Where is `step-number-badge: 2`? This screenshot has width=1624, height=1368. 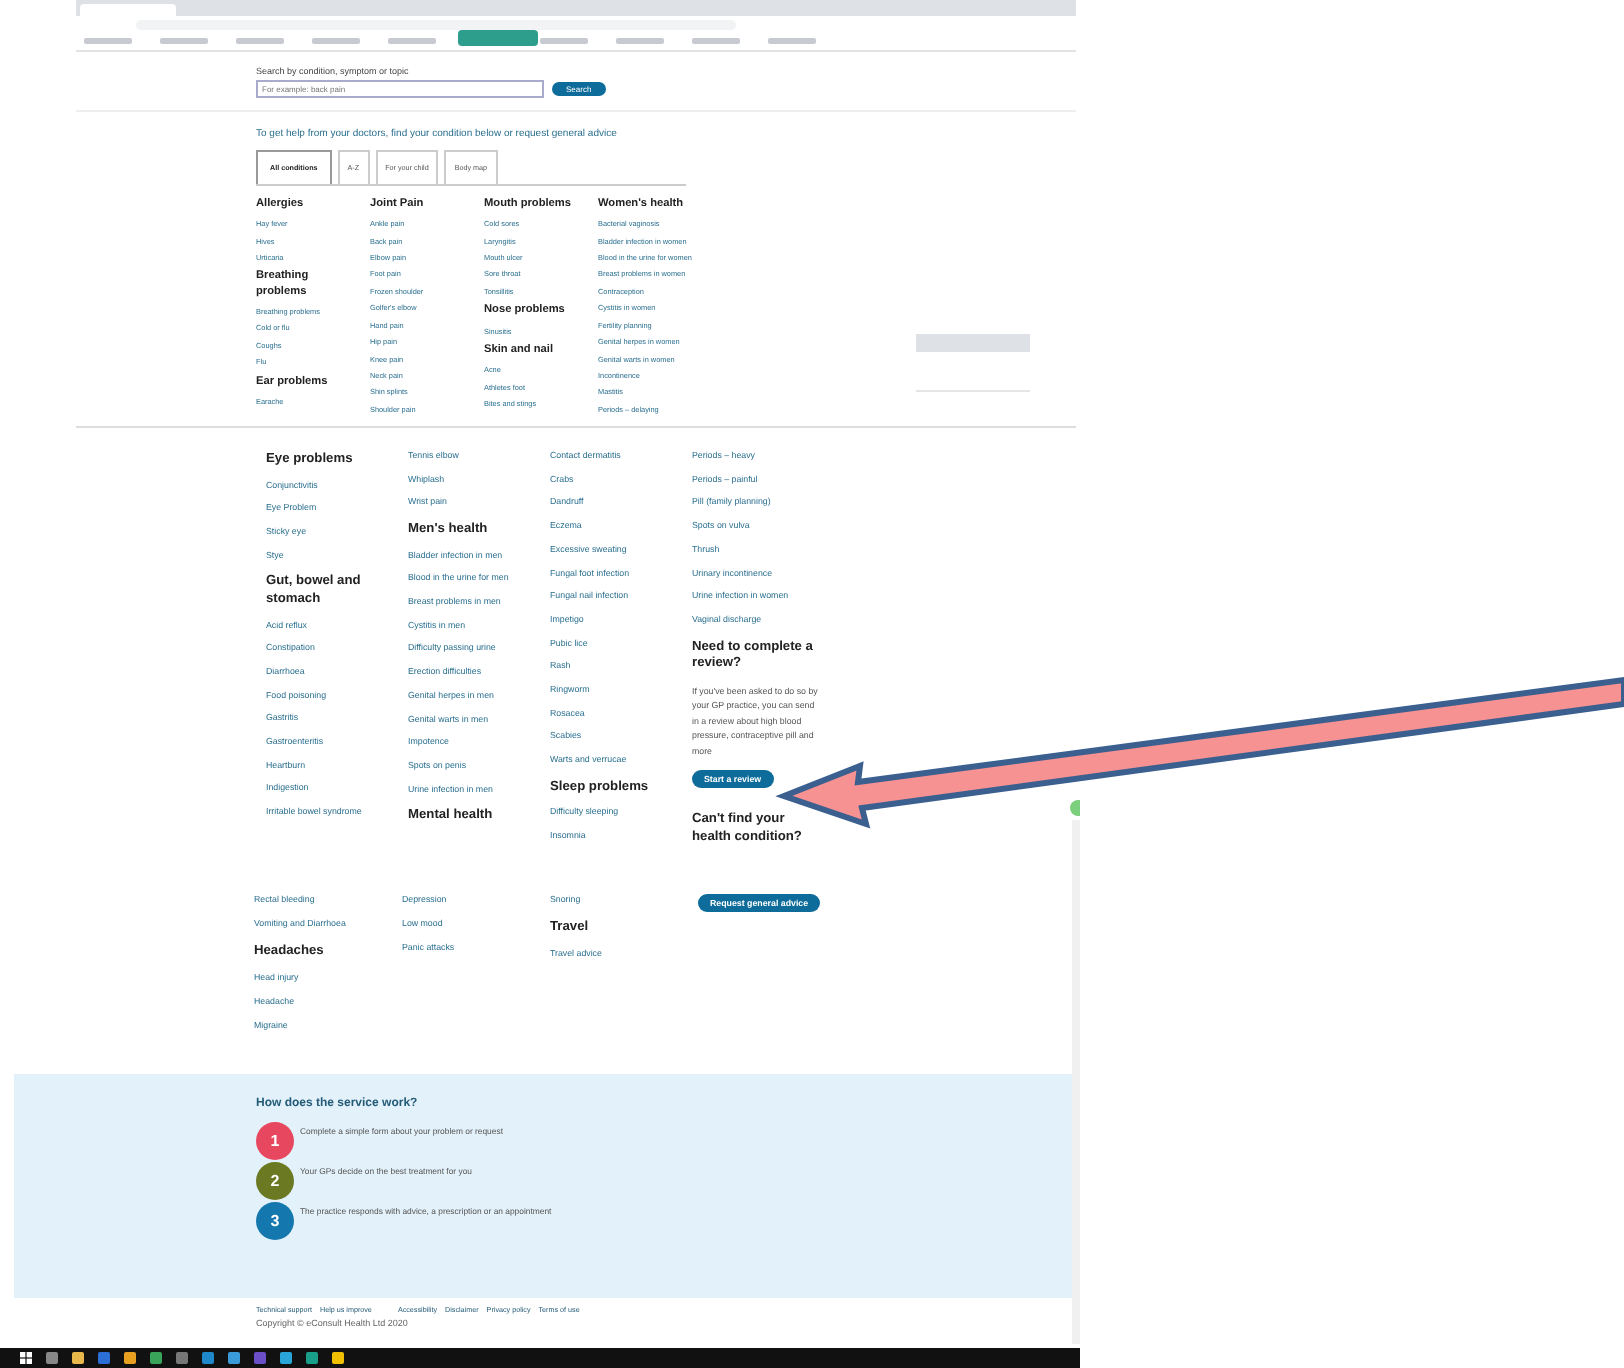 step-number-badge: 2 is located at coordinates (275, 1181).